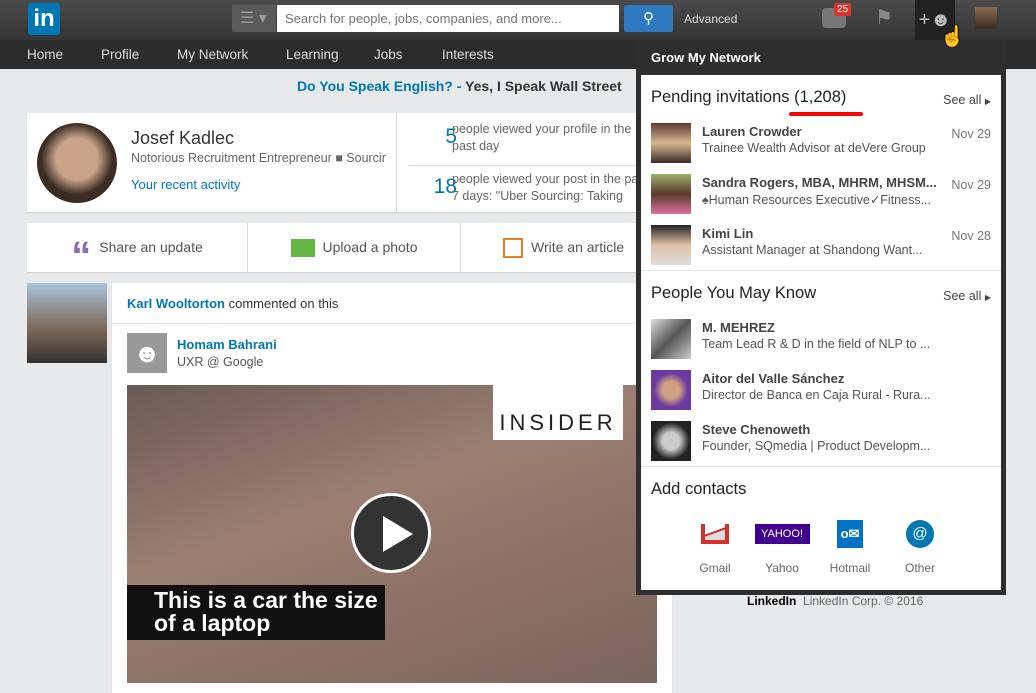  What do you see at coordinates (448, 18) in the screenshot?
I see `search-input` at bounding box center [448, 18].